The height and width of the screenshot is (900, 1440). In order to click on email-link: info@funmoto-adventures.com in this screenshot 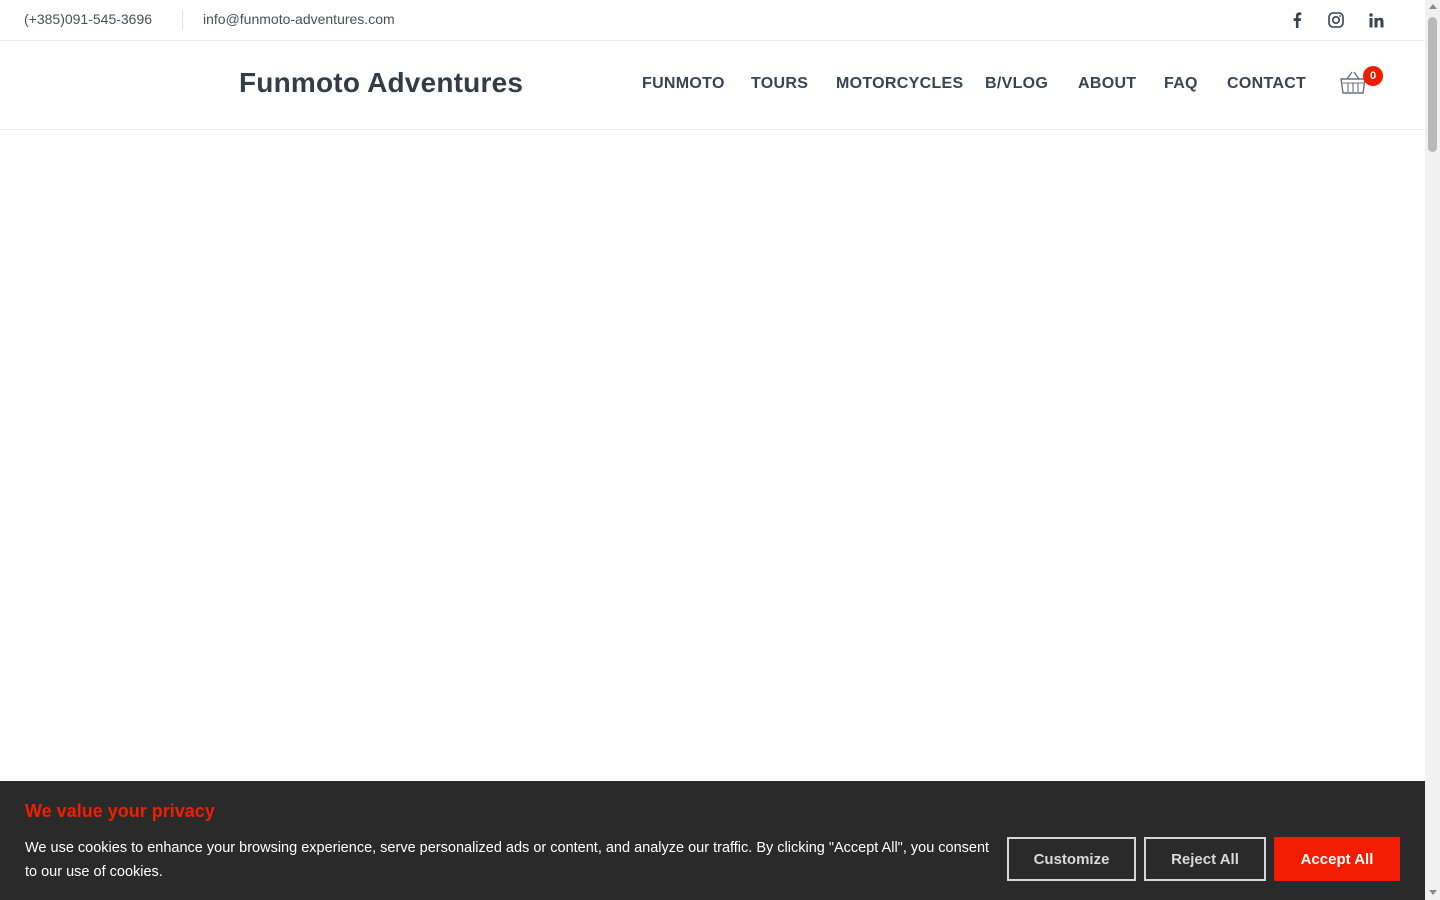, I will do `click(299, 19)`.